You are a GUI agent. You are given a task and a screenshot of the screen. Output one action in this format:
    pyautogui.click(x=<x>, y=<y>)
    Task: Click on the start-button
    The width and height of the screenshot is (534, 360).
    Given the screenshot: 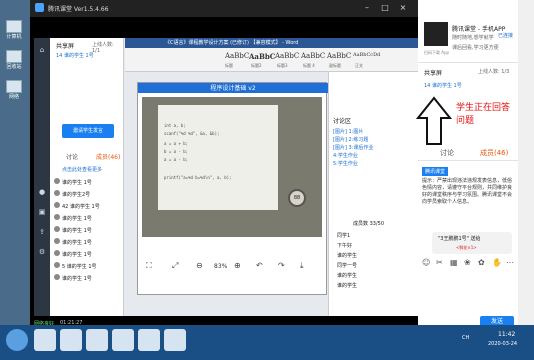 What is the action you would take?
    pyautogui.click(x=17, y=340)
    